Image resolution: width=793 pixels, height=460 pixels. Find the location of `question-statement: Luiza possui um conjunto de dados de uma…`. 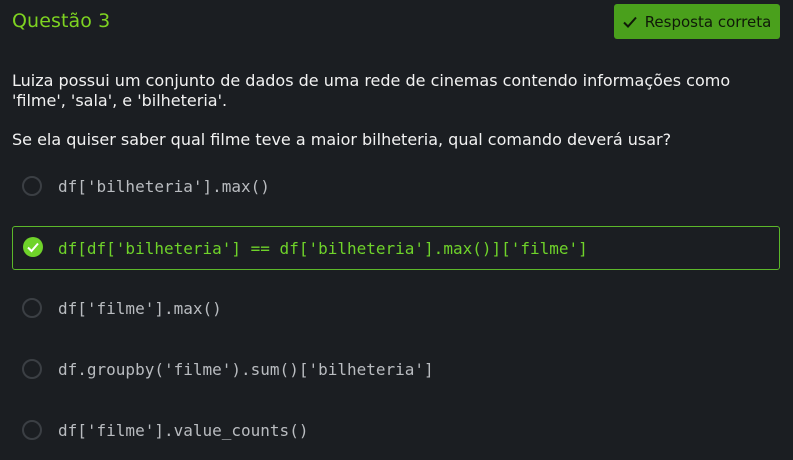

question-statement: Luiza possui um conjunto de dados de uma… is located at coordinates (371, 90).